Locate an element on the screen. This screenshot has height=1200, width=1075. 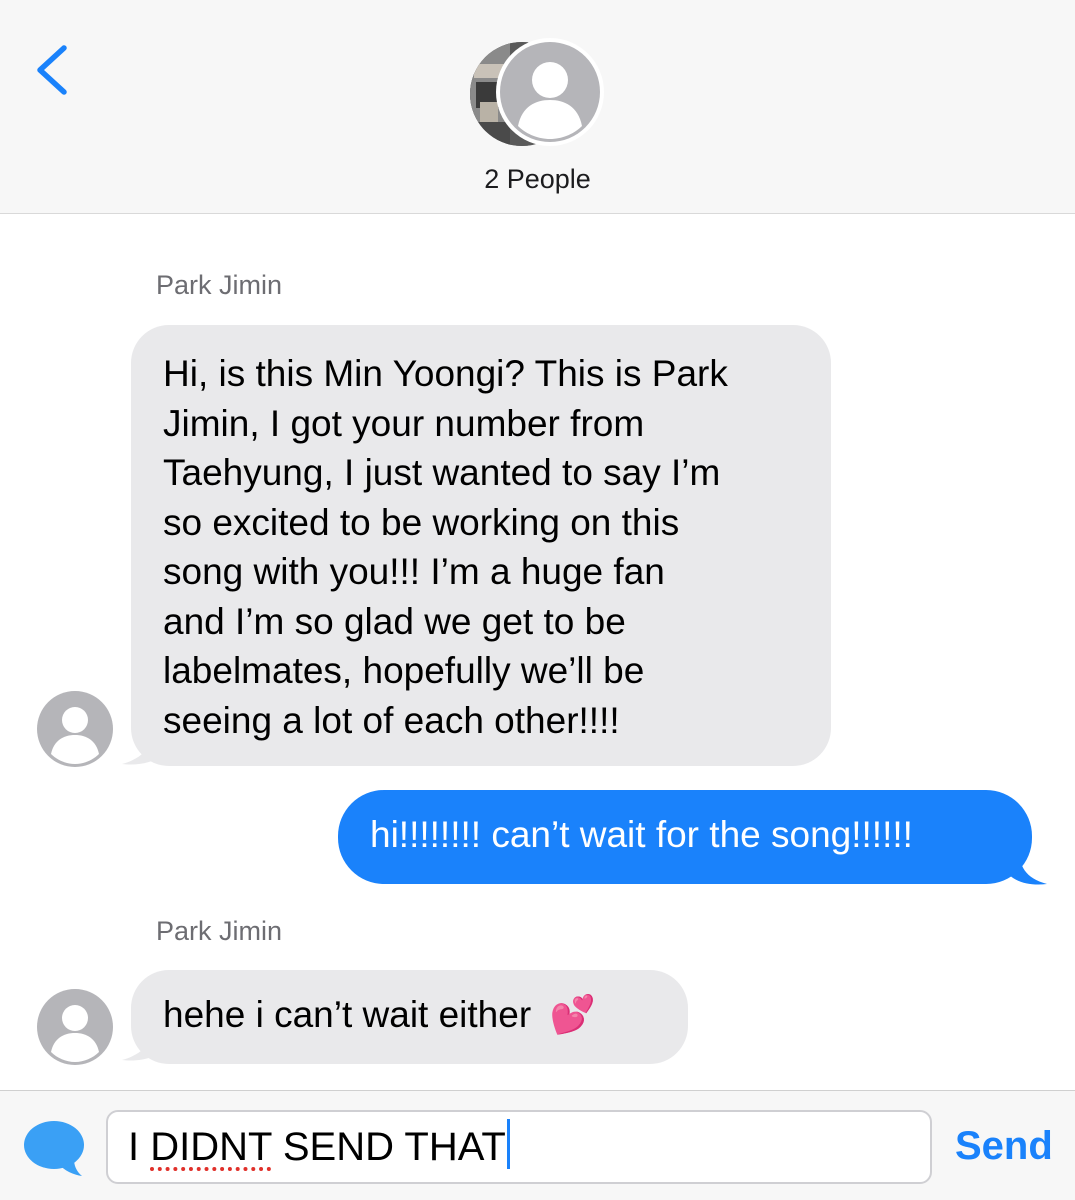
message-bubble-incoming: hehe i can’t wait either 💕 is located at coordinates (409, 1017).